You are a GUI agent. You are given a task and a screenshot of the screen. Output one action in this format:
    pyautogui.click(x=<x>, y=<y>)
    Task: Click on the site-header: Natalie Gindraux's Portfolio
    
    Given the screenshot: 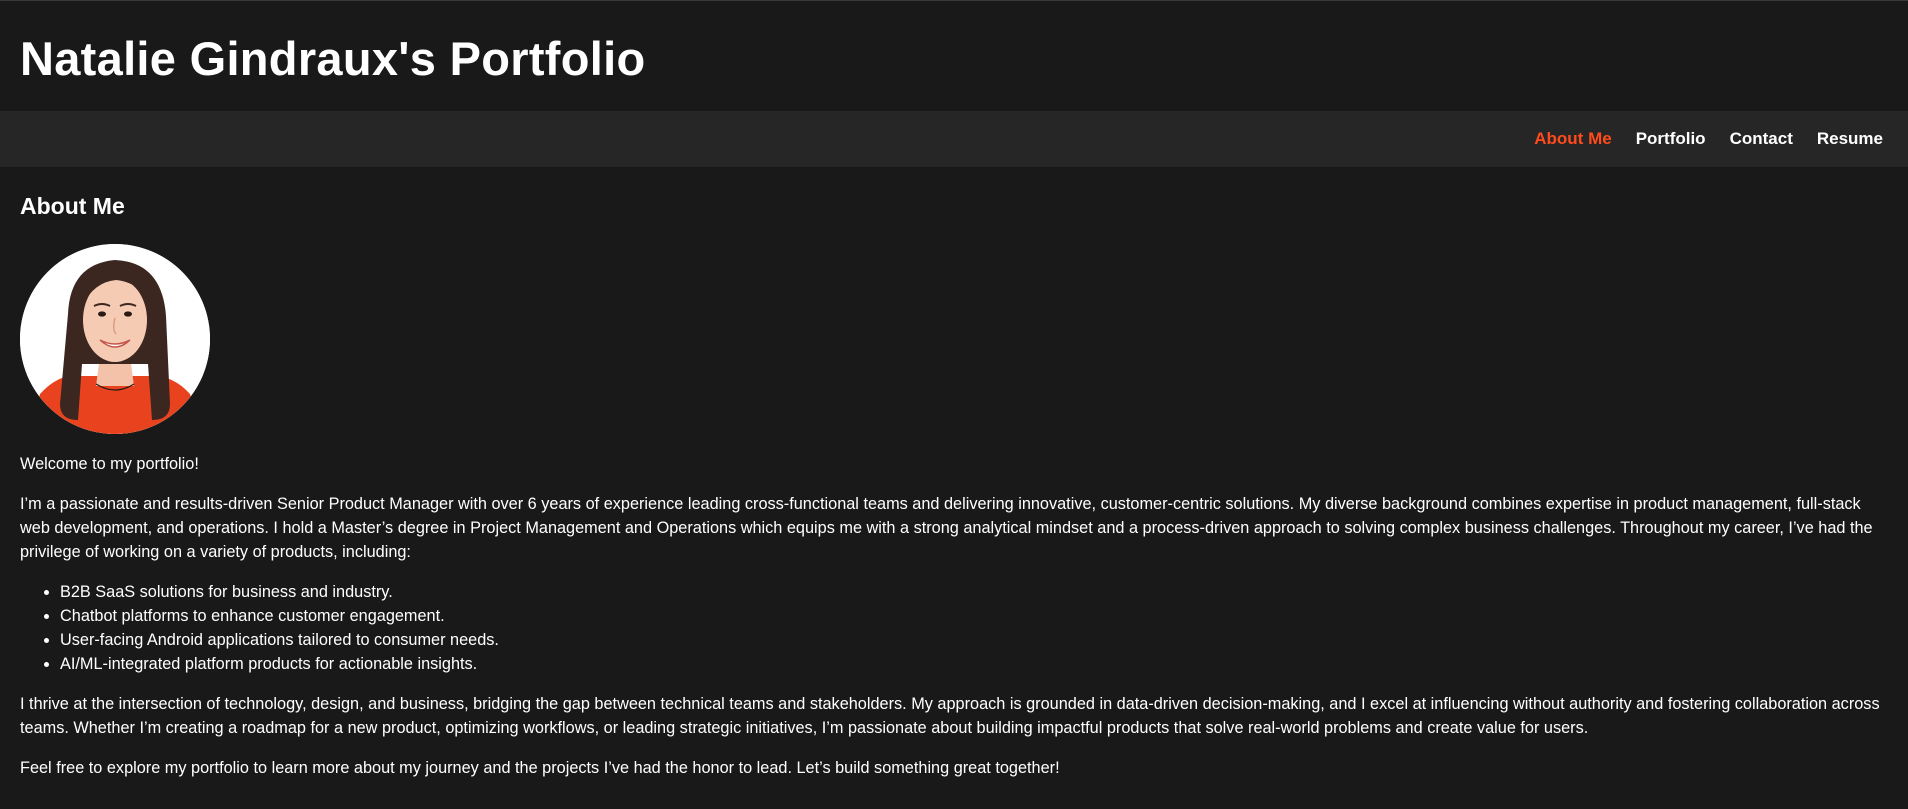 What is the action you would take?
    pyautogui.click(x=954, y=56)
    